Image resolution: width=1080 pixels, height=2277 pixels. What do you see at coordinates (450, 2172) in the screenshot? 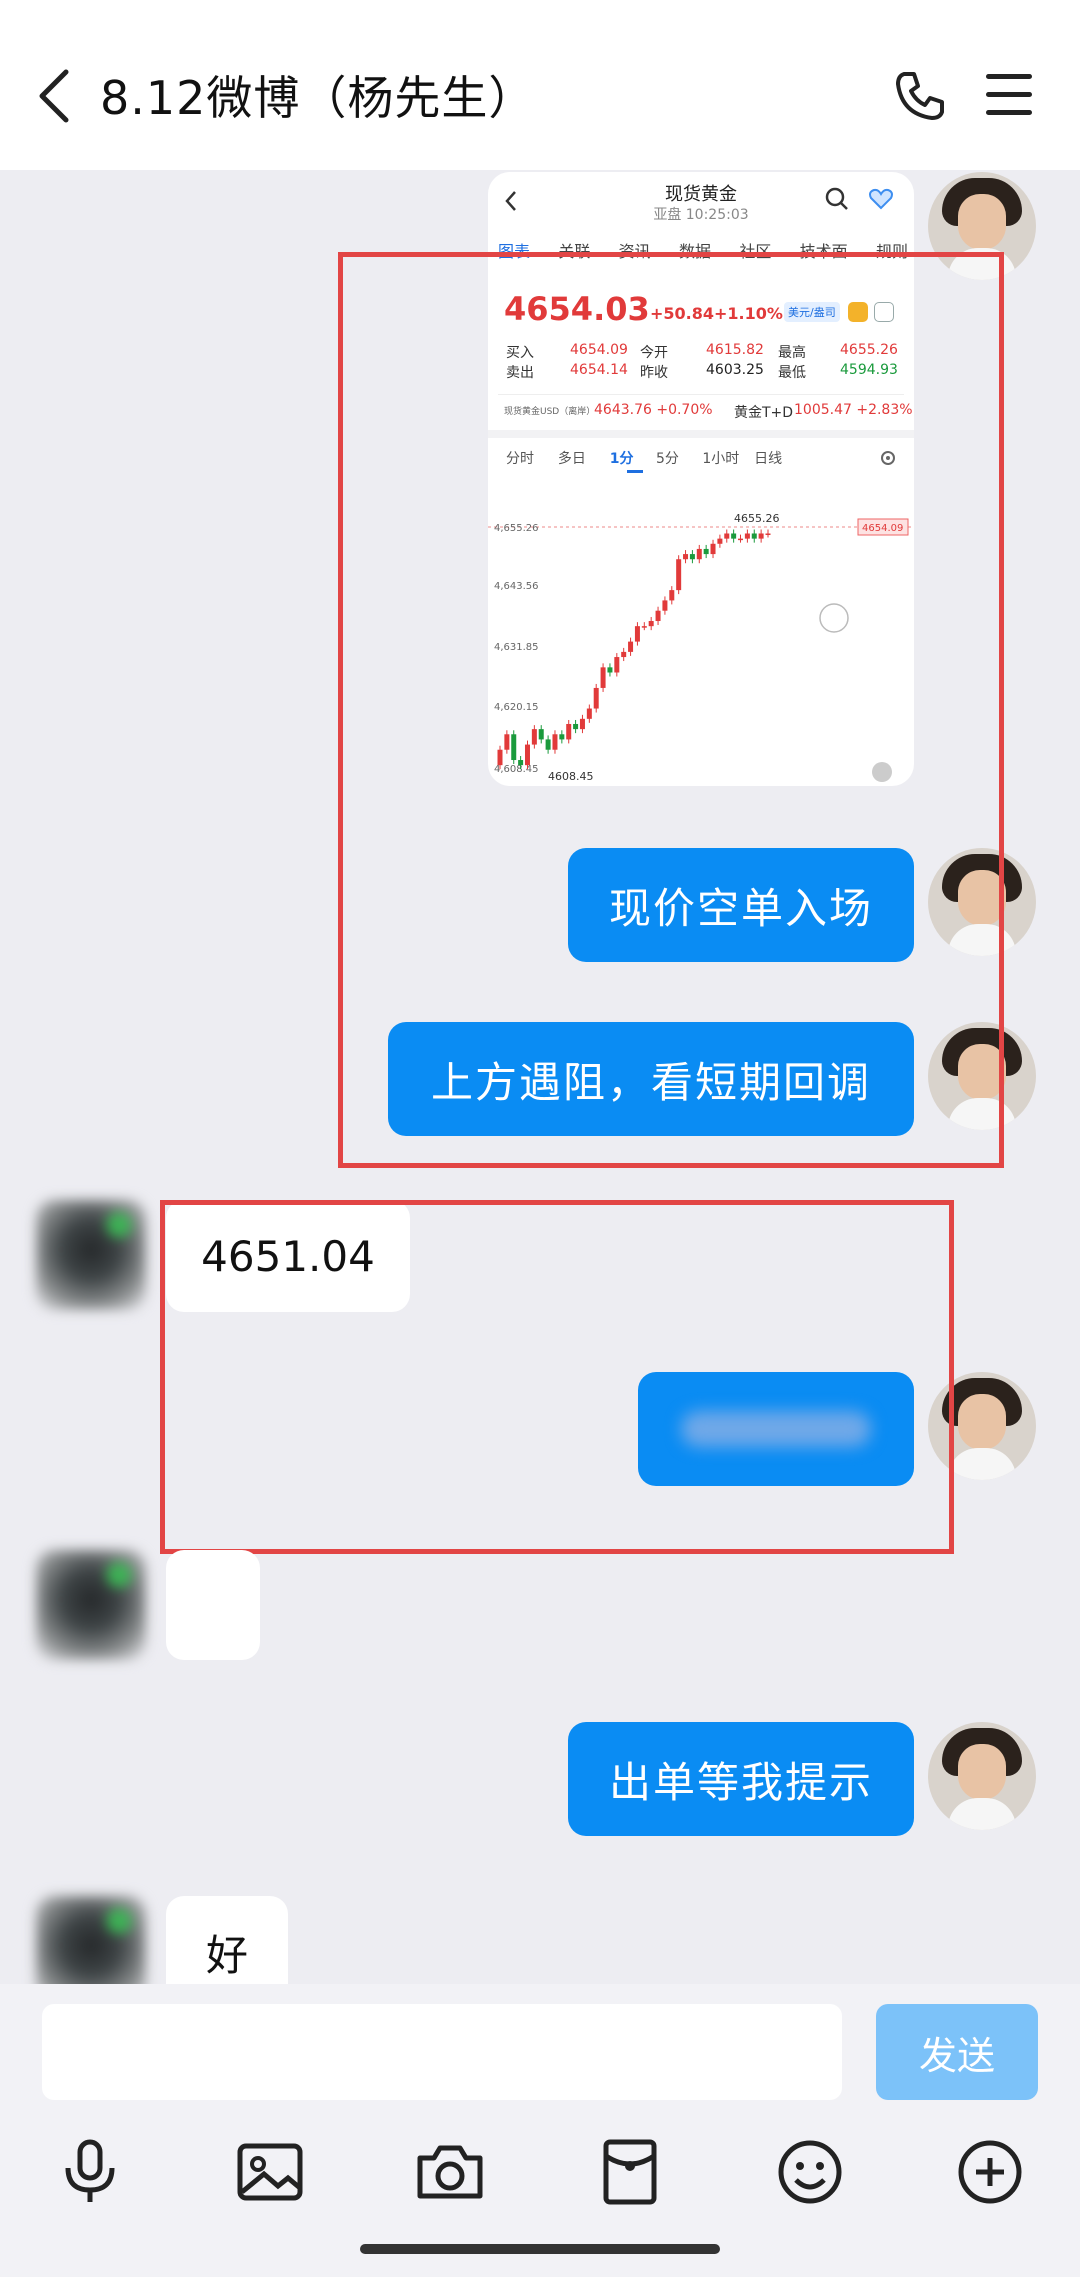
I see `camera-icon` at bounding box center [450, 2172].